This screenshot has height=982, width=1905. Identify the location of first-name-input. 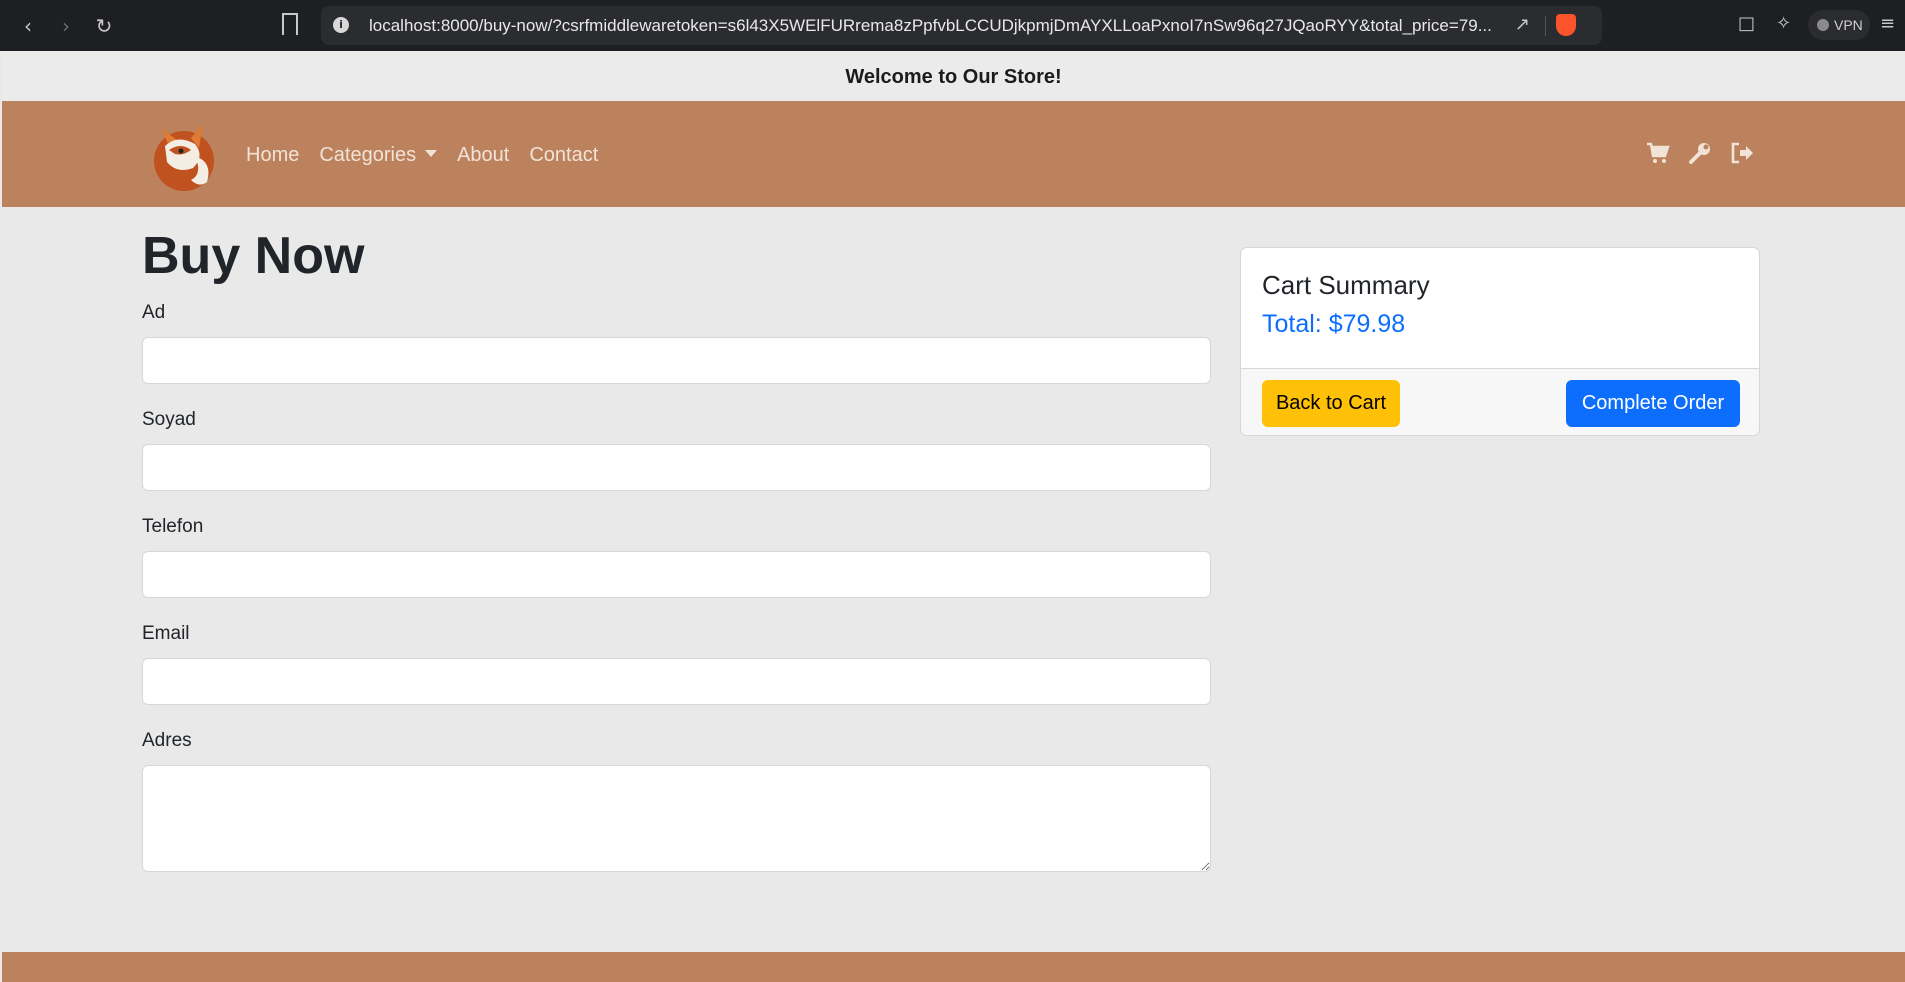
(676, 360).